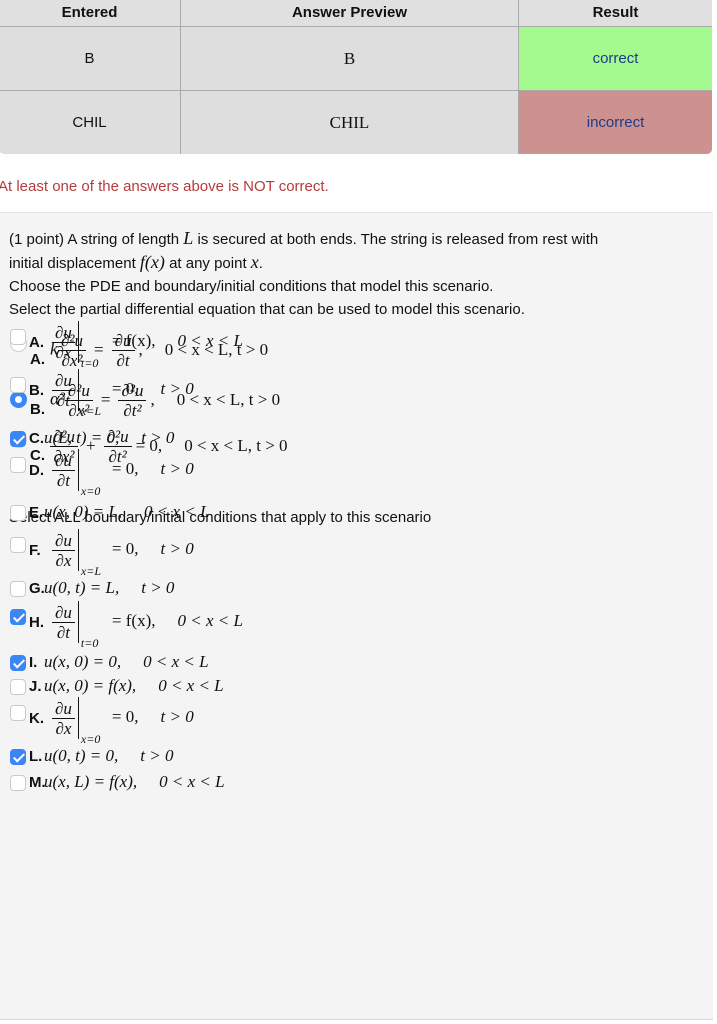 Image resolution: width=717 pixels, height=1024 pixels. I want to click on bc-expression: ∂u ∂x x=0 = 0, t > 0, so click(123, 721).